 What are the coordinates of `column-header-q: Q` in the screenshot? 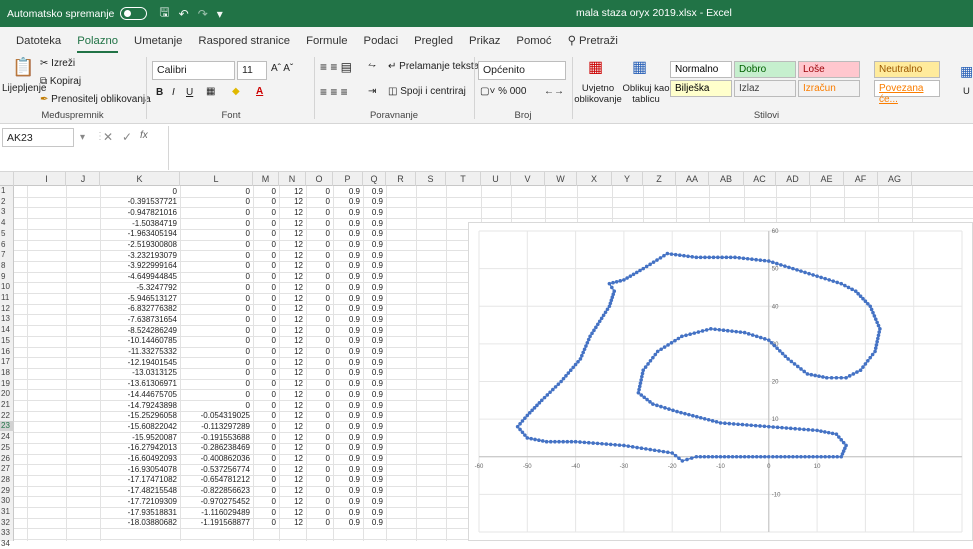 It's located at (374, 179).